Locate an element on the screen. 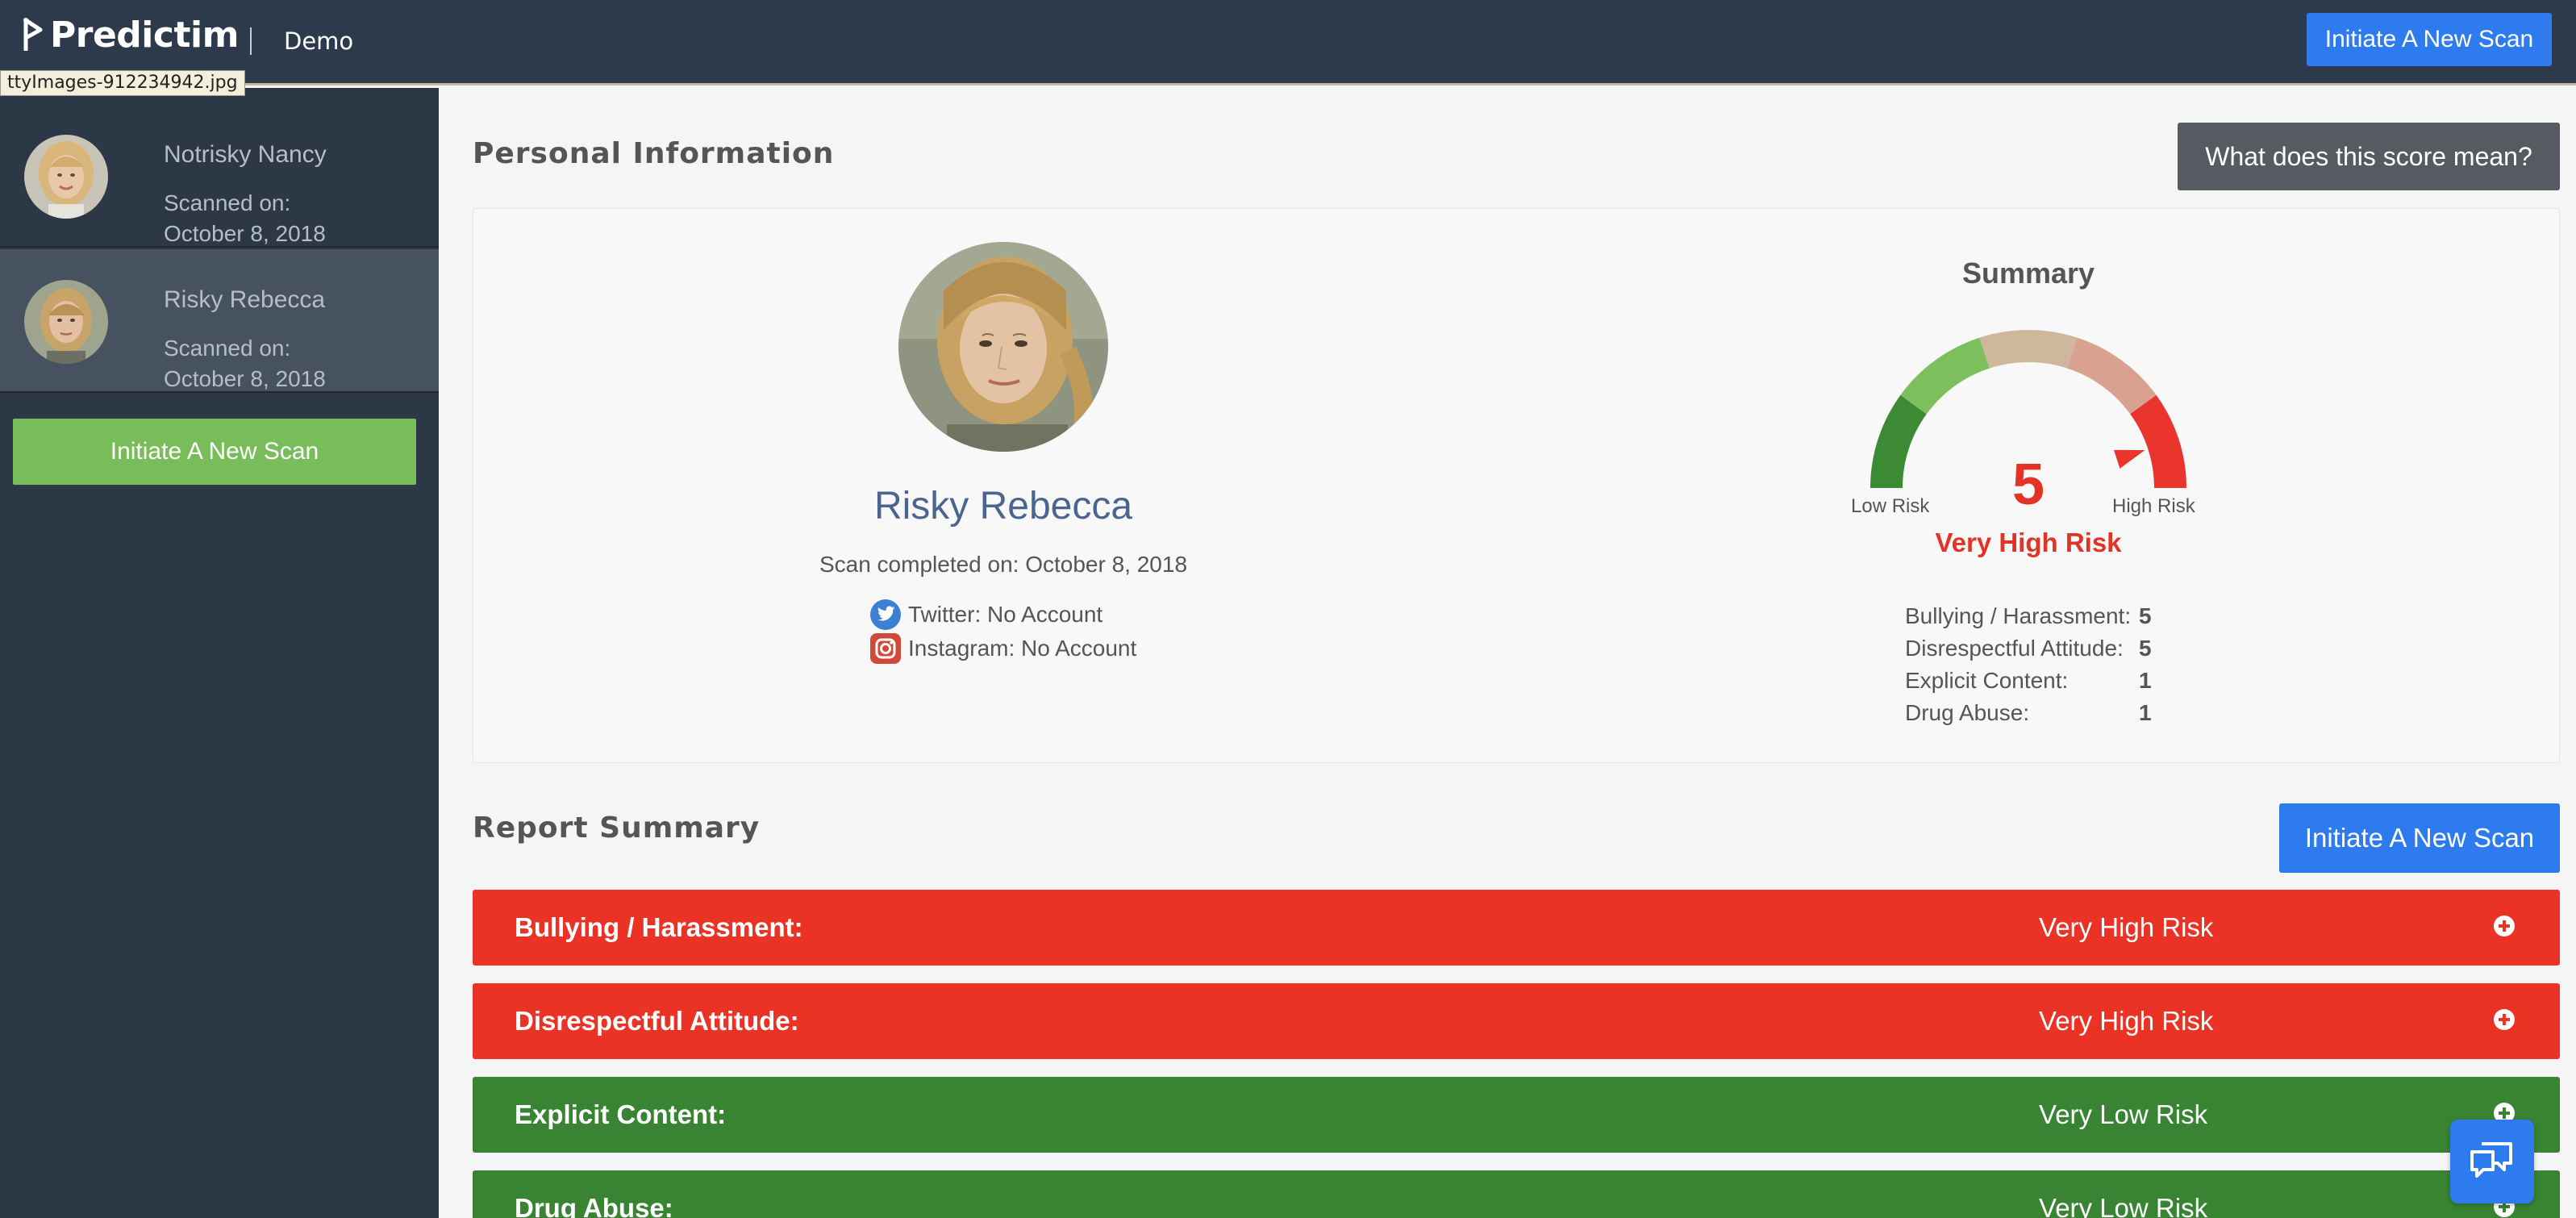 Image resolution: width=2576 pixels, height=1218 pixels. report-row-label: Drug Abuse: is located at coordinates (594, 1205).